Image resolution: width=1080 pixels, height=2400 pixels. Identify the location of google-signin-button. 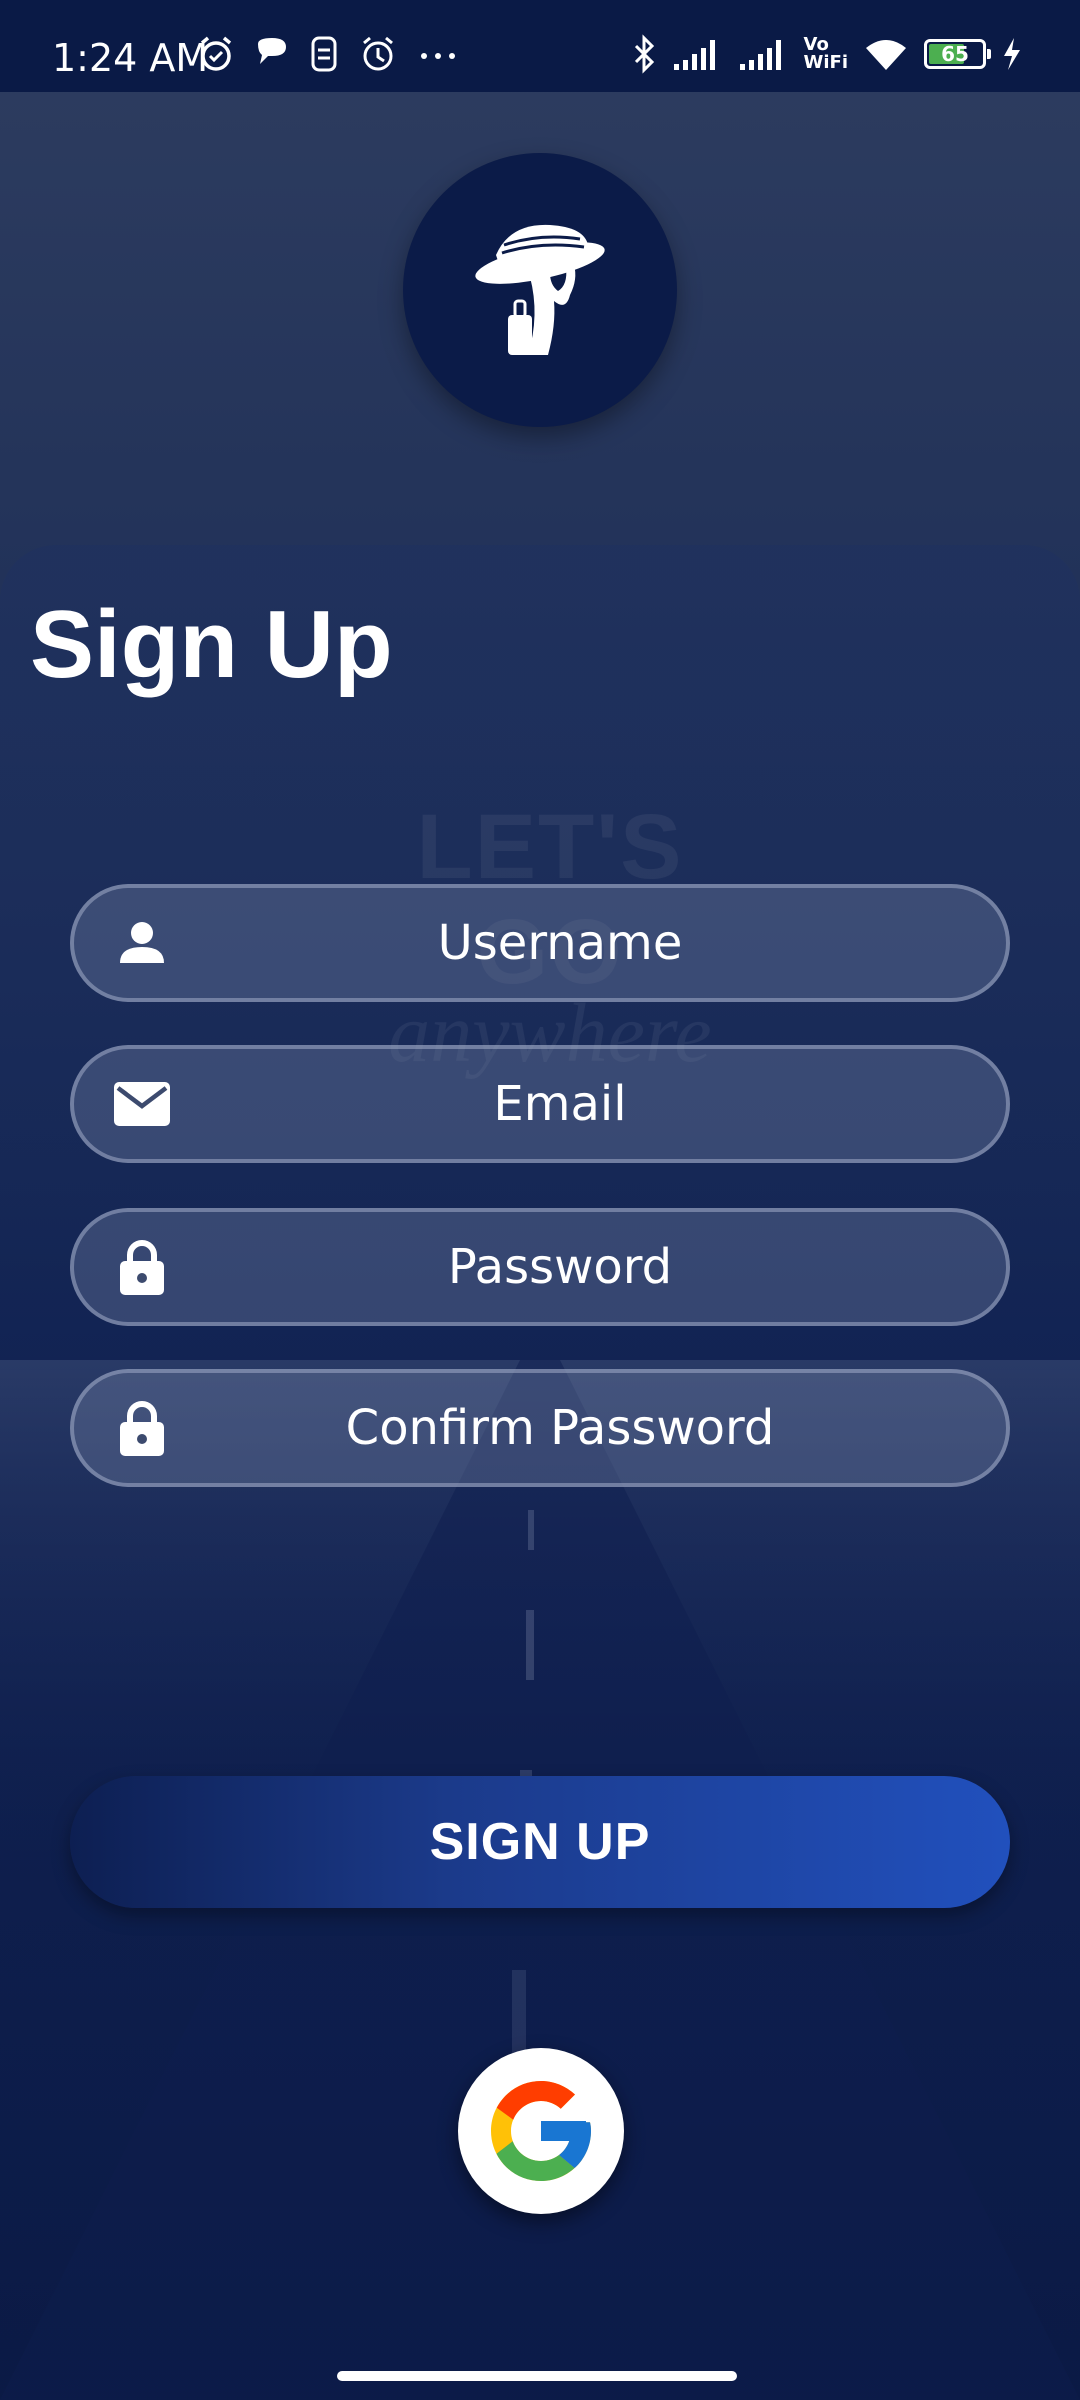
(541, 2131).